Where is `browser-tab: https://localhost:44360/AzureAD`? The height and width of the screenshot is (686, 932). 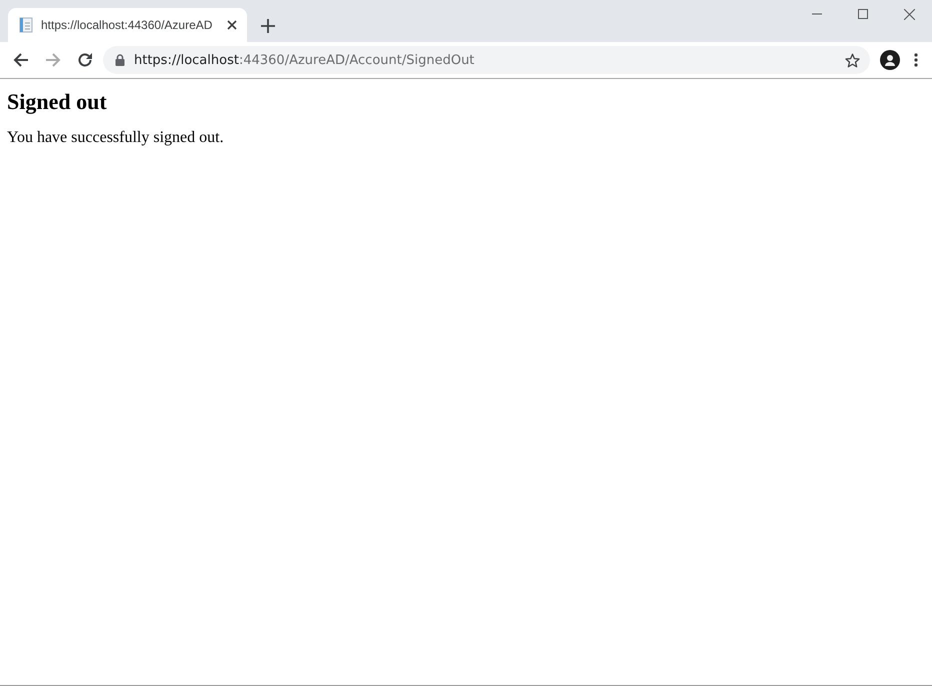
browser-tab: https://localhost:44360/AzureAD is located at coordinates (127, 25).